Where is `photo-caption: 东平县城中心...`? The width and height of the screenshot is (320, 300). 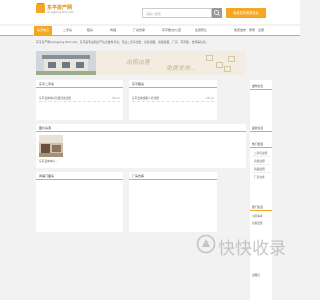 photo-caption: 东平县城中心... is located at coordinates (48, 161).